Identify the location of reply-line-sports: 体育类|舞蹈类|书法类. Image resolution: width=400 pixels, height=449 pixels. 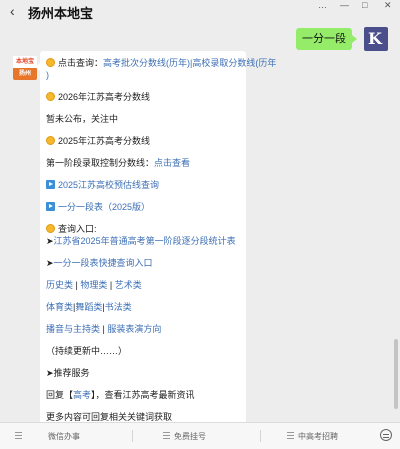
(89, 307).